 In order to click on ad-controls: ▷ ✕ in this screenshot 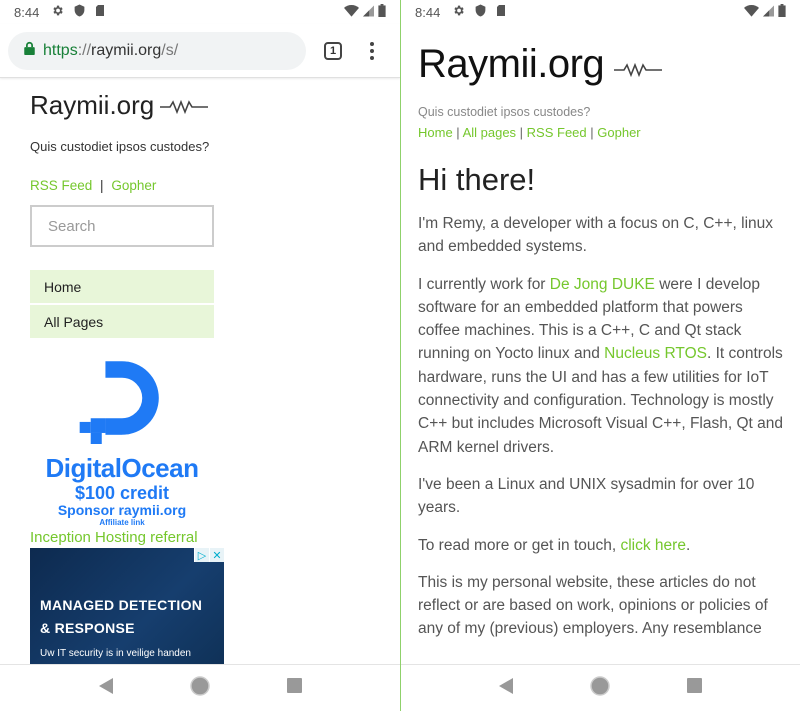, I will do `click(209, 555)`.